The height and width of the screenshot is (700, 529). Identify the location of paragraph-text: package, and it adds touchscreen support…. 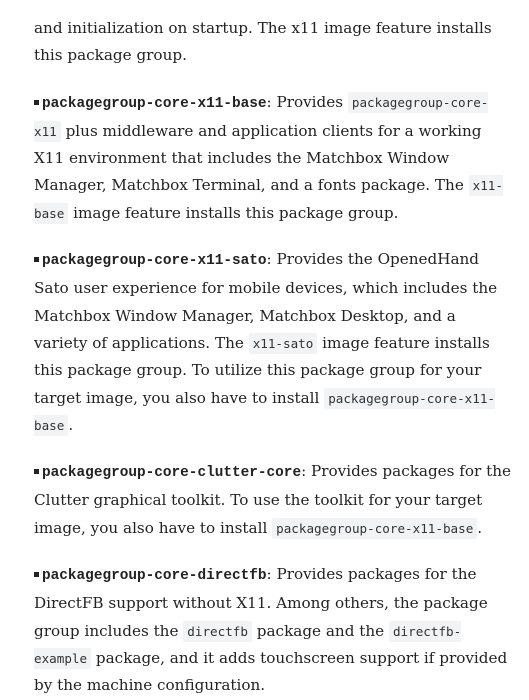
(271, 671).